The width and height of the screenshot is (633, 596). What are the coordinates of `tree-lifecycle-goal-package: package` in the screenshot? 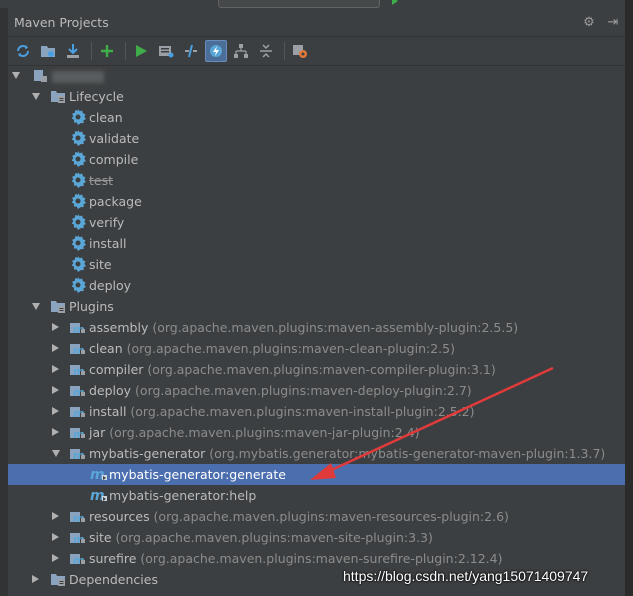 It's located at (316, 201).